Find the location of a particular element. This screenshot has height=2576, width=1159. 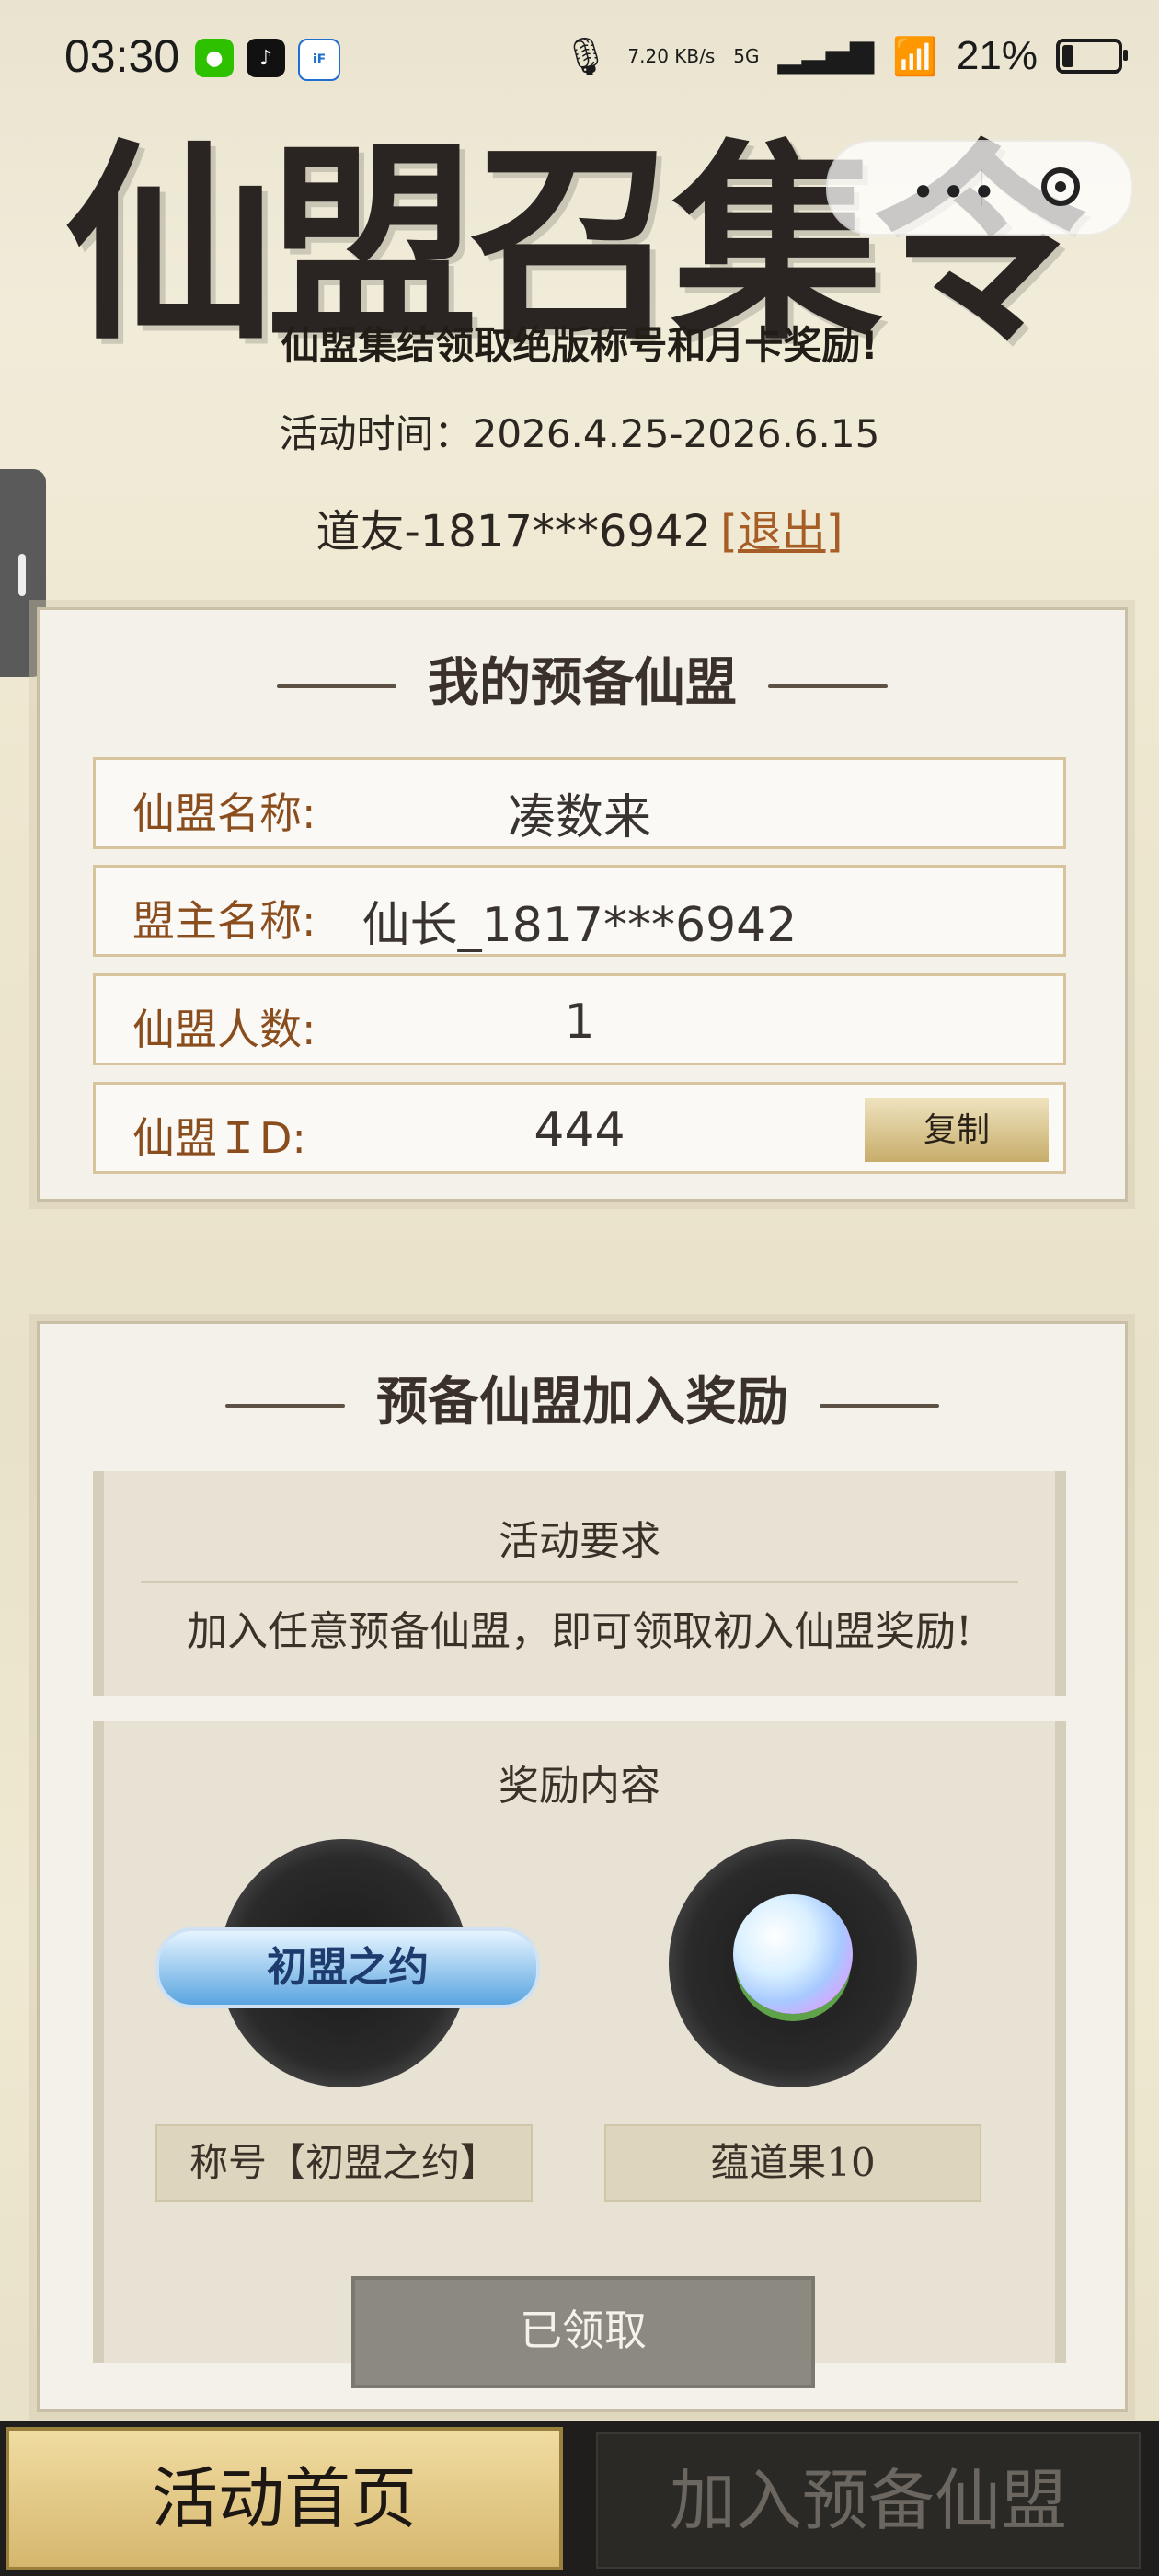

more-menu-icon: ••• is located at coordinates (956, 192).